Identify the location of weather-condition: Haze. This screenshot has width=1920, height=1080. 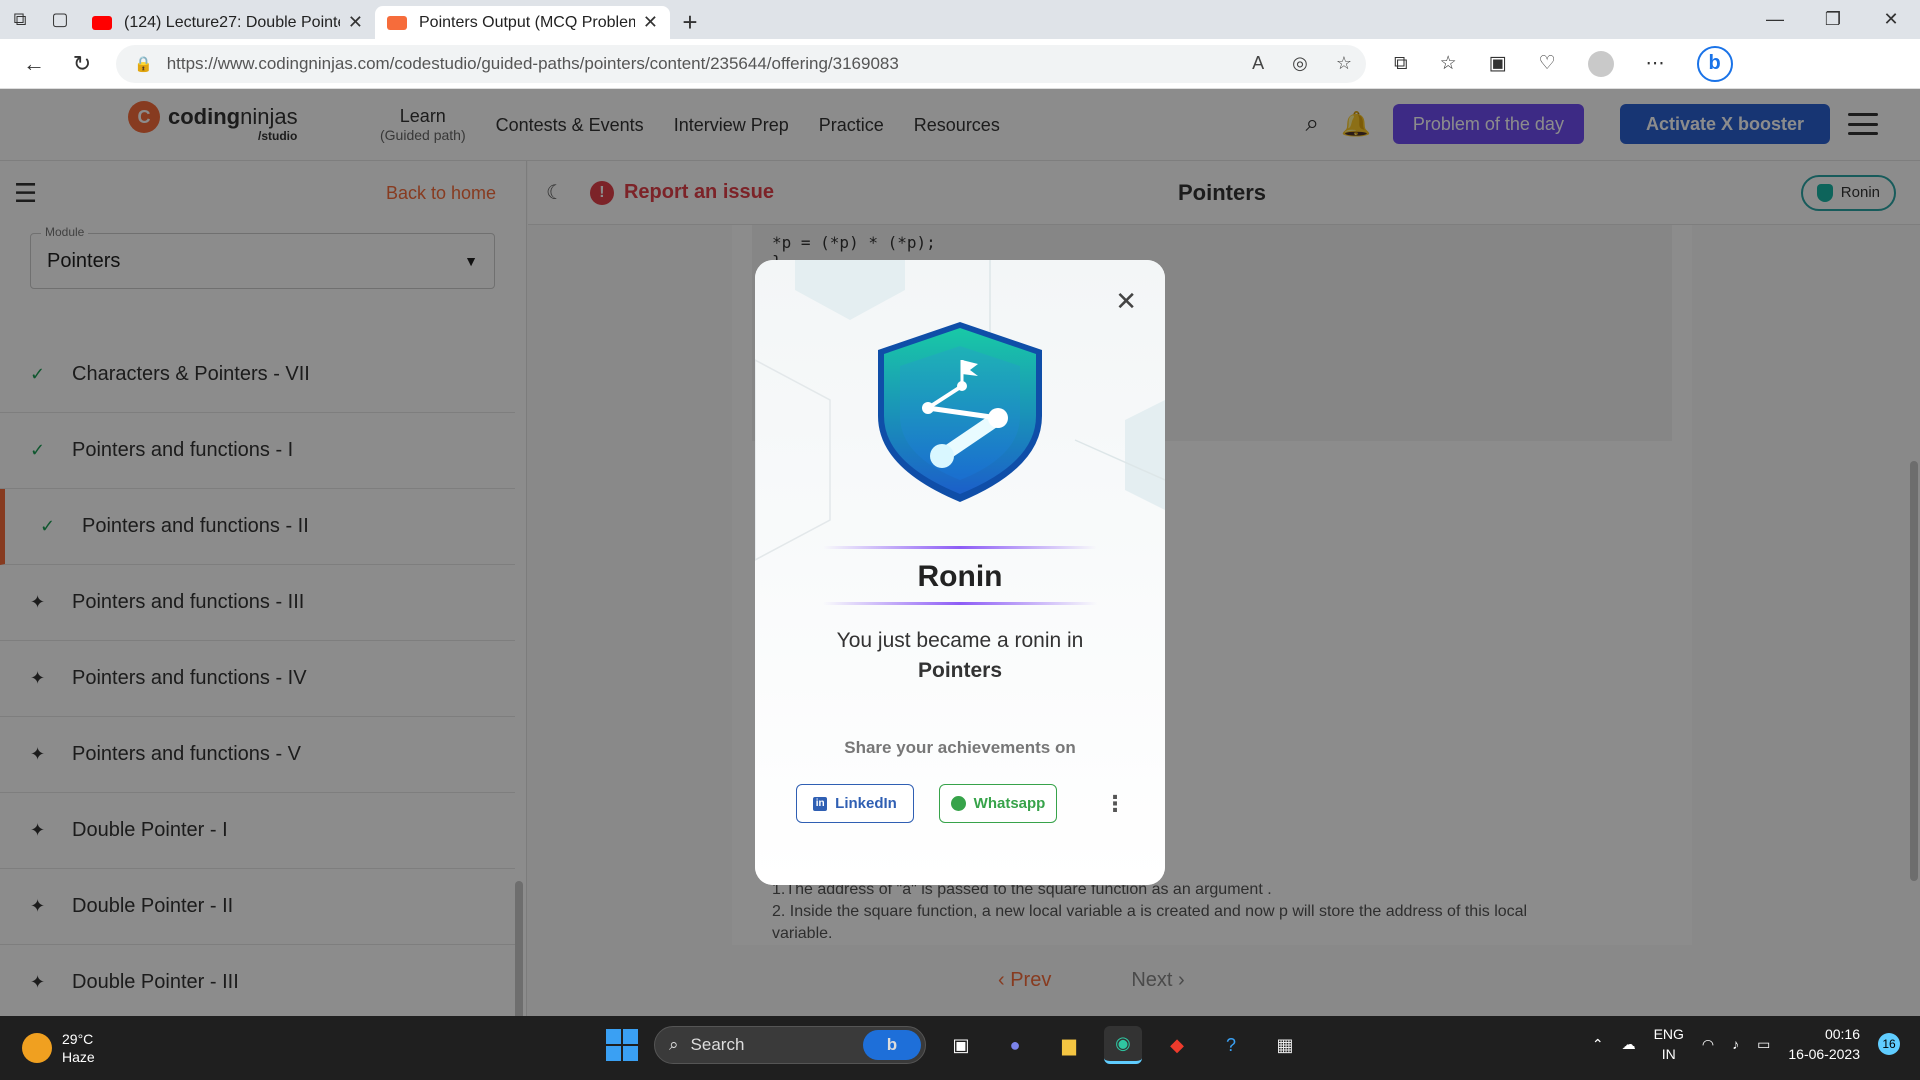
(78, 1057).